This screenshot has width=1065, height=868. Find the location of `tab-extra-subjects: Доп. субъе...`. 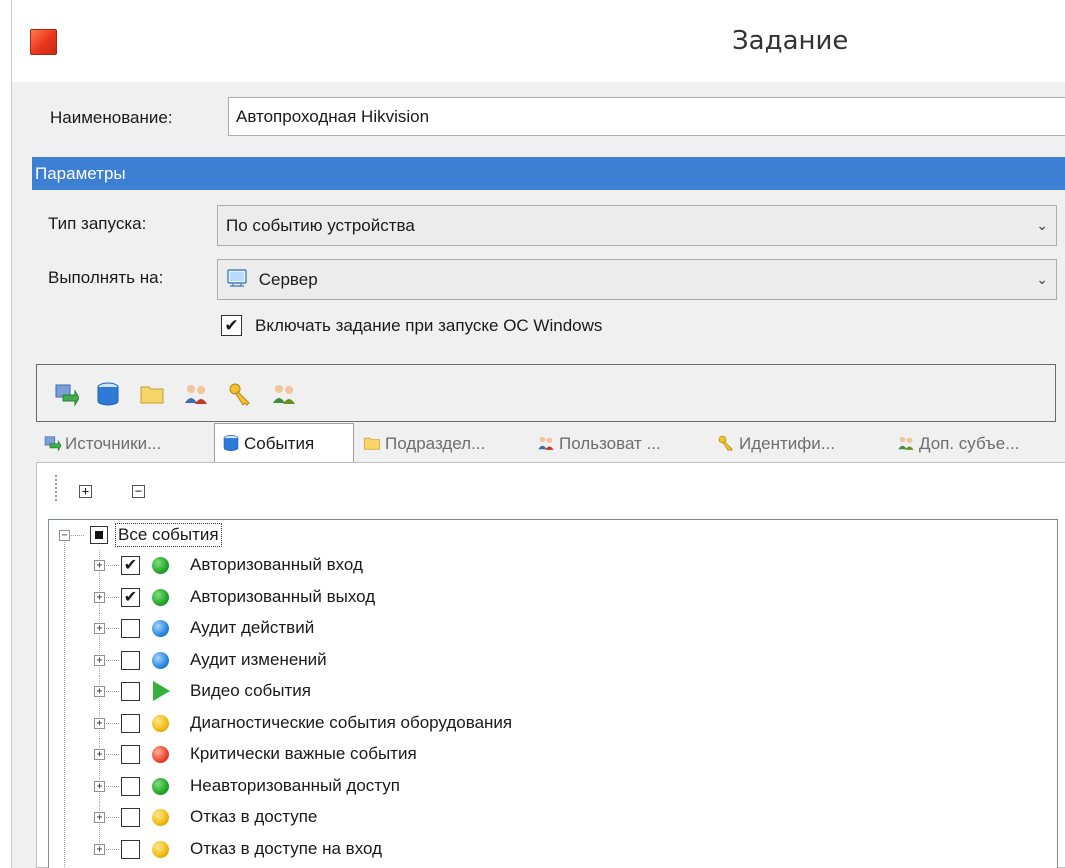

tab-extra-subjects: Доп. субъе... is located at coordinates (978, 444).